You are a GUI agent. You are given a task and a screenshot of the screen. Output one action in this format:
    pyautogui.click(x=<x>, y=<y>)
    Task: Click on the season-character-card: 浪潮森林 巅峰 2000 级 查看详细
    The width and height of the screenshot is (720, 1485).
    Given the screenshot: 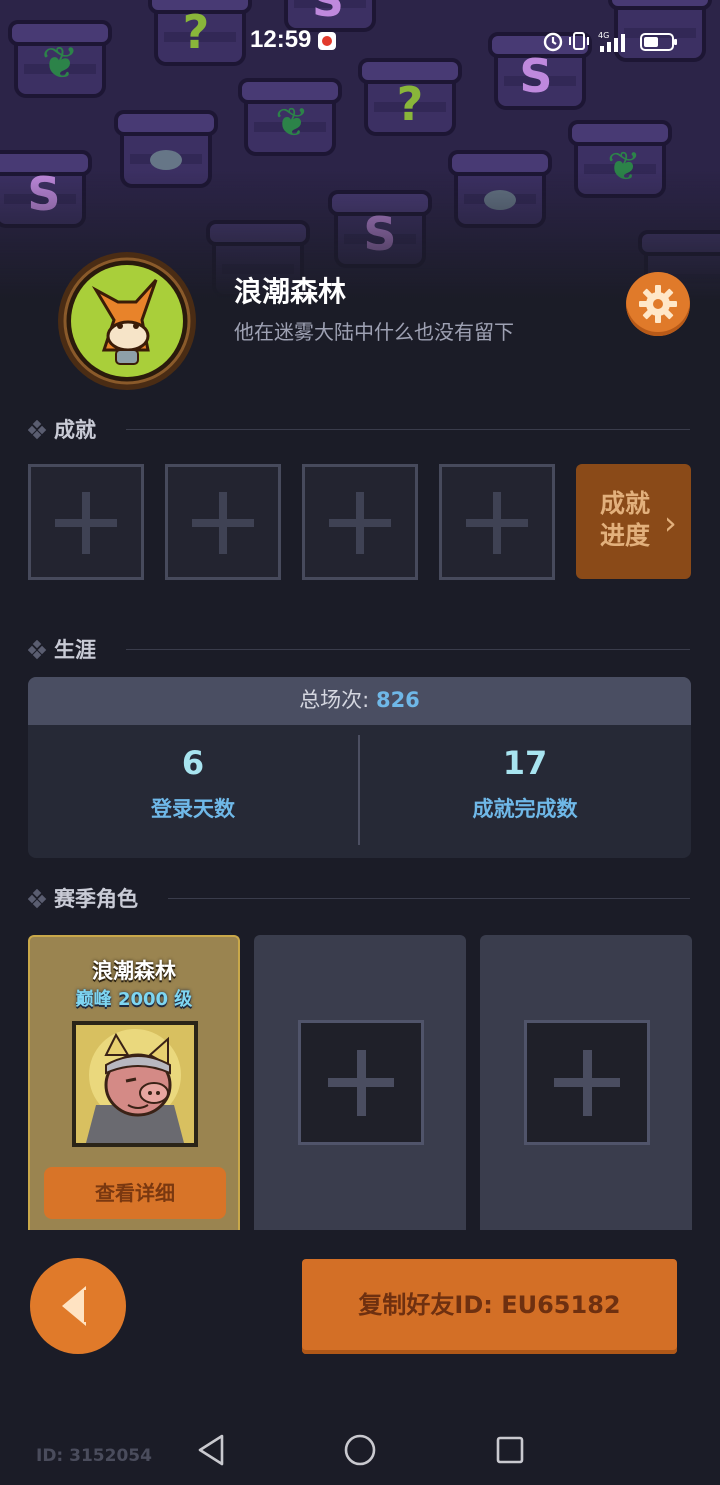 What is the action you would take?
    pyautogui.click(x=134, y=1085)
    